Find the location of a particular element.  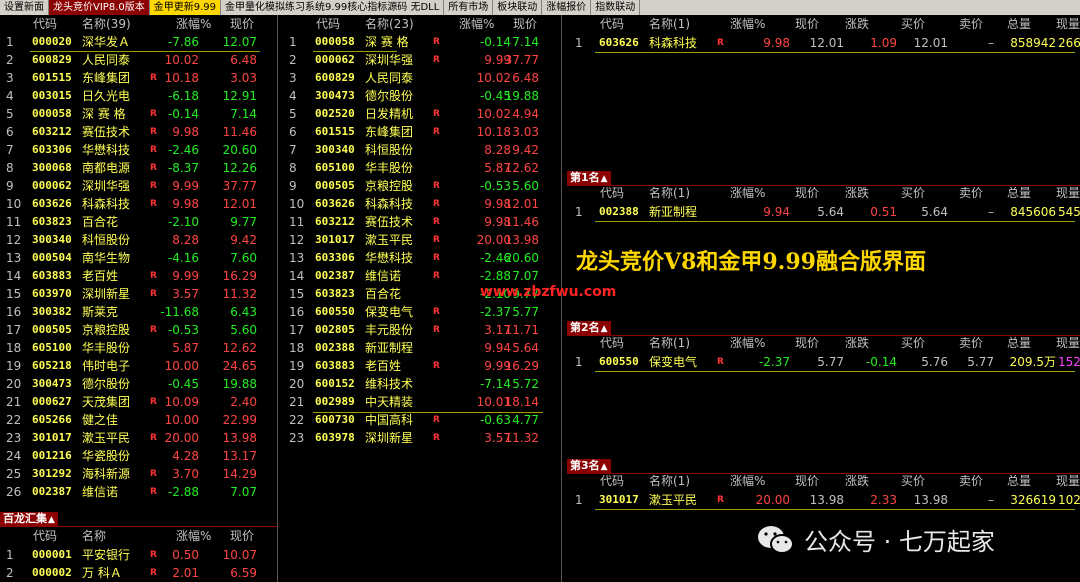

table-row: 2 000002 万 科Ａ R 2.01 6.59 is located at coordinates (138, 573).